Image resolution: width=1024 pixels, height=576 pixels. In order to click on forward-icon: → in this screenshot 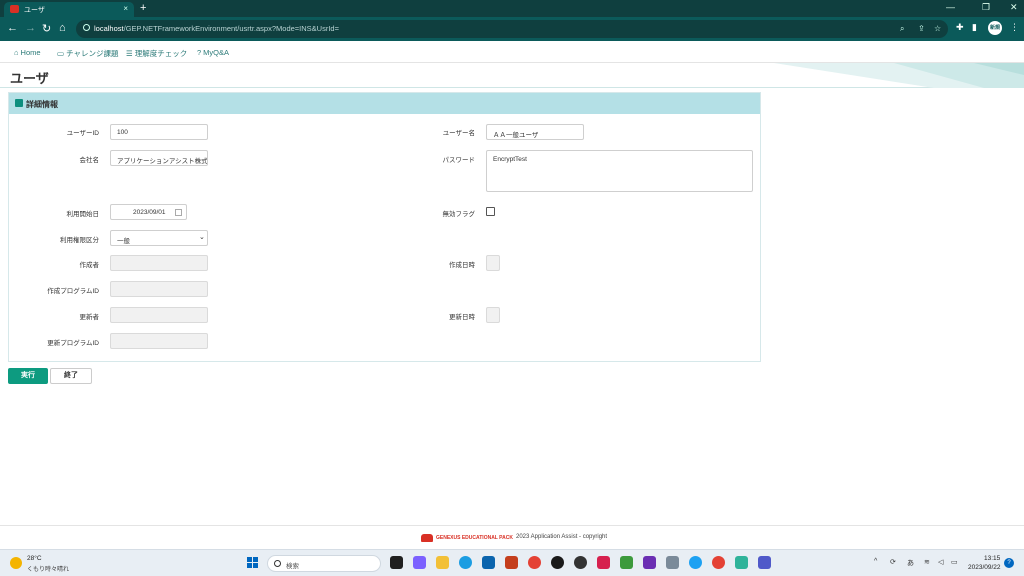, I will do `click(30, 28)`.